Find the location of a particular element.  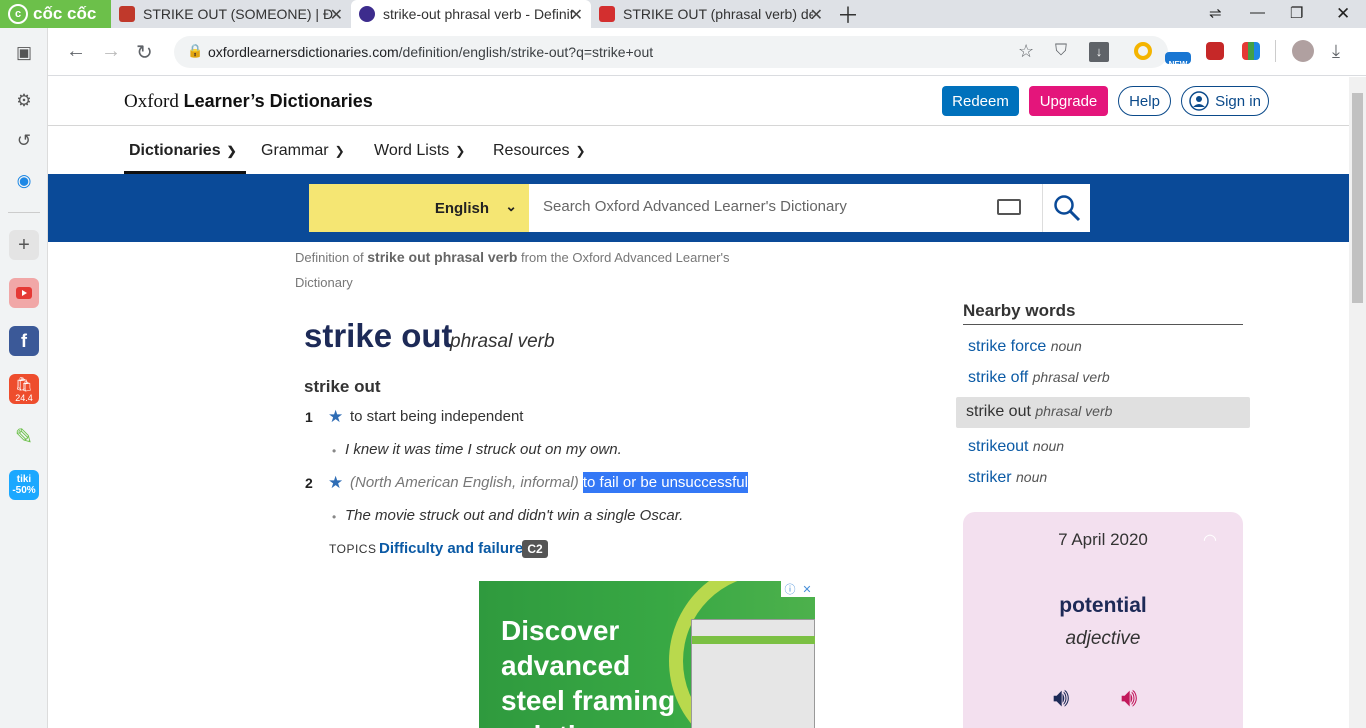

word-of-the-day-card: 7 April 2020 ◠ potential adjective 🔊︎ 🔊︎ is located at coordinates (1103, 620).